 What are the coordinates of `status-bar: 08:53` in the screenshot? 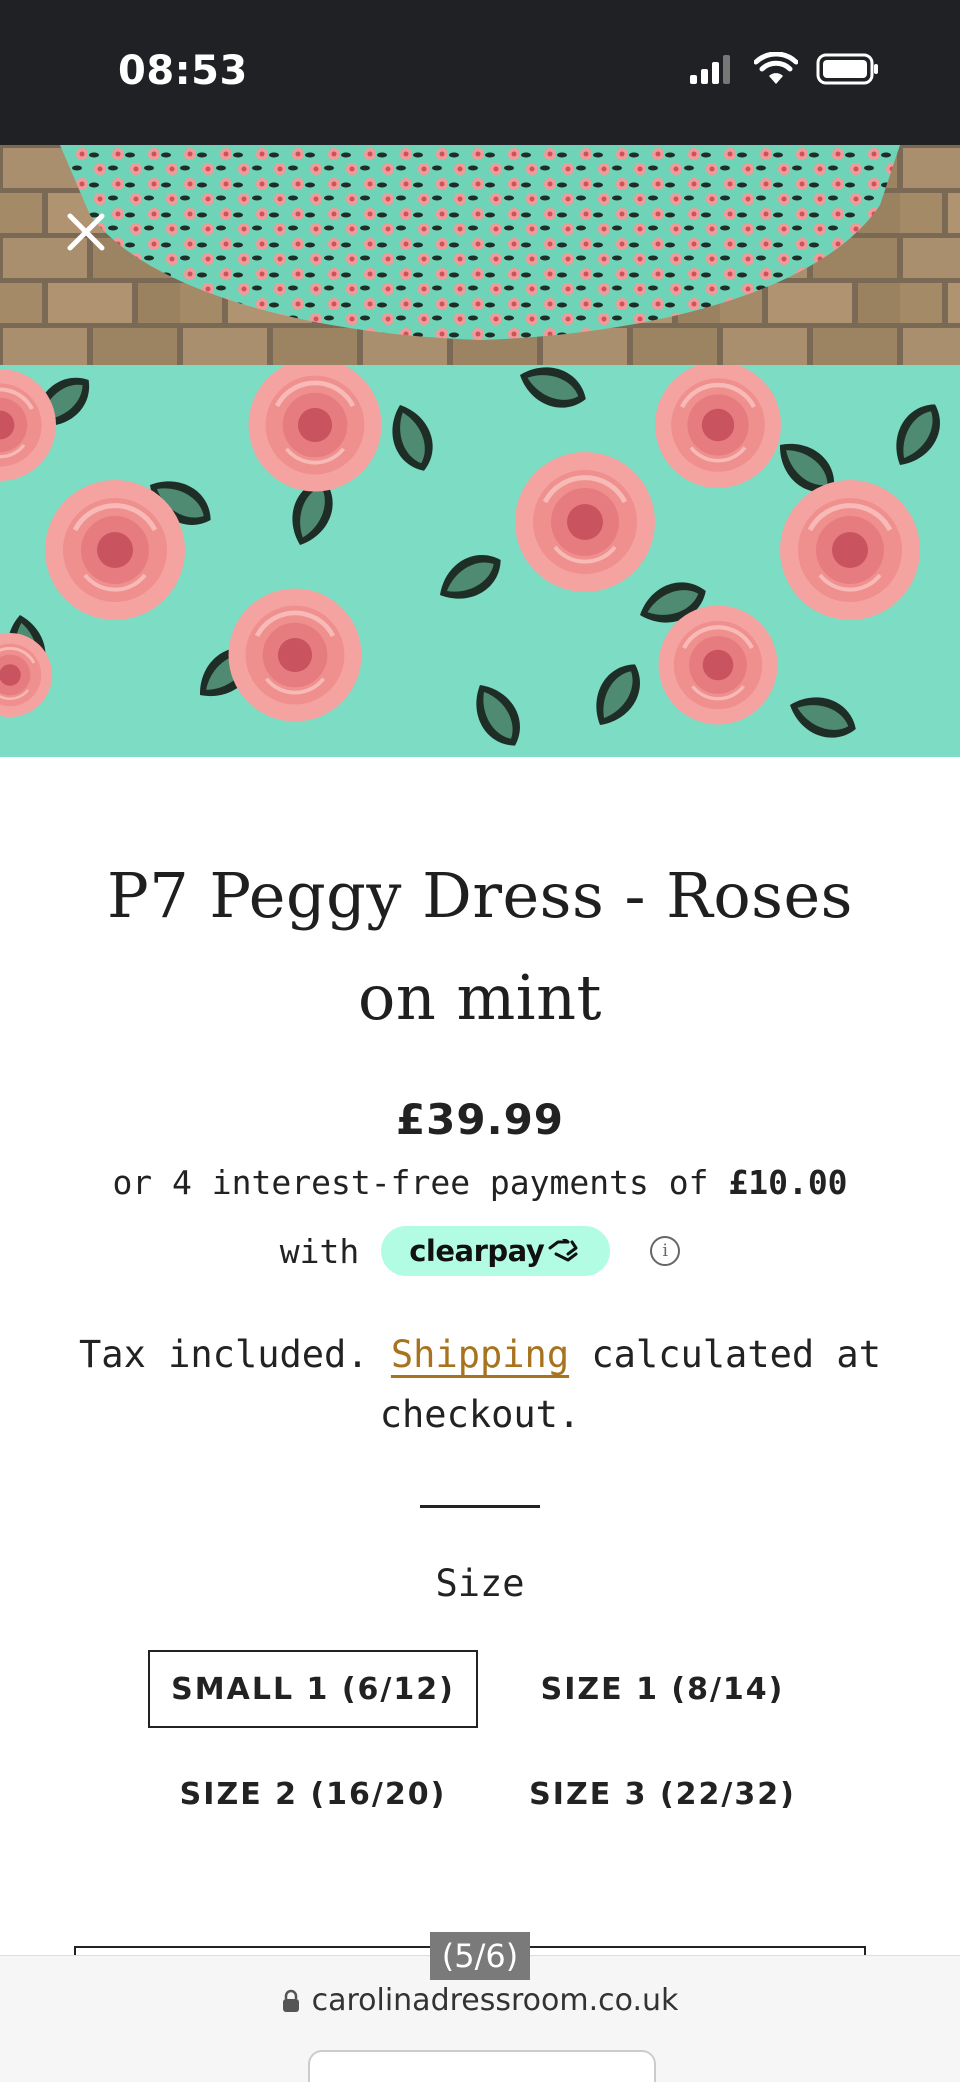 It's located at (480, 72).